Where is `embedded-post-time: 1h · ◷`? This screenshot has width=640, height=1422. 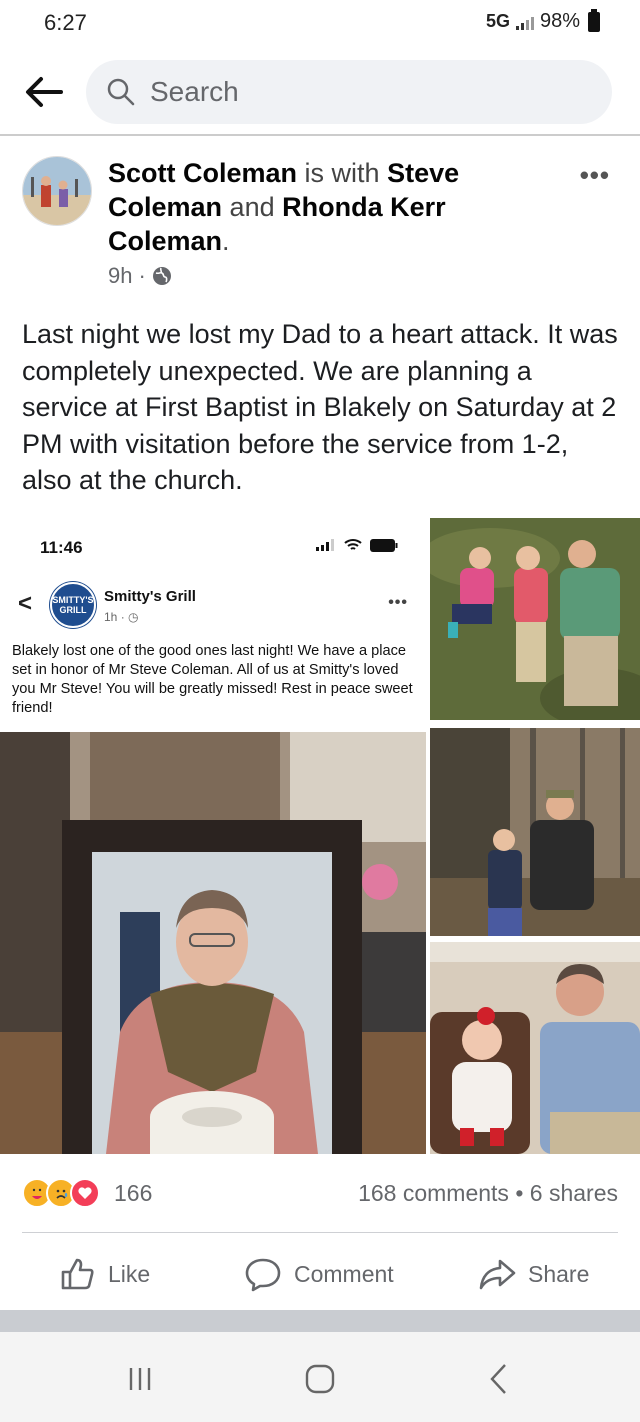 embedded-post-time: 1h · ◷ is located at coordinates (121, 617).